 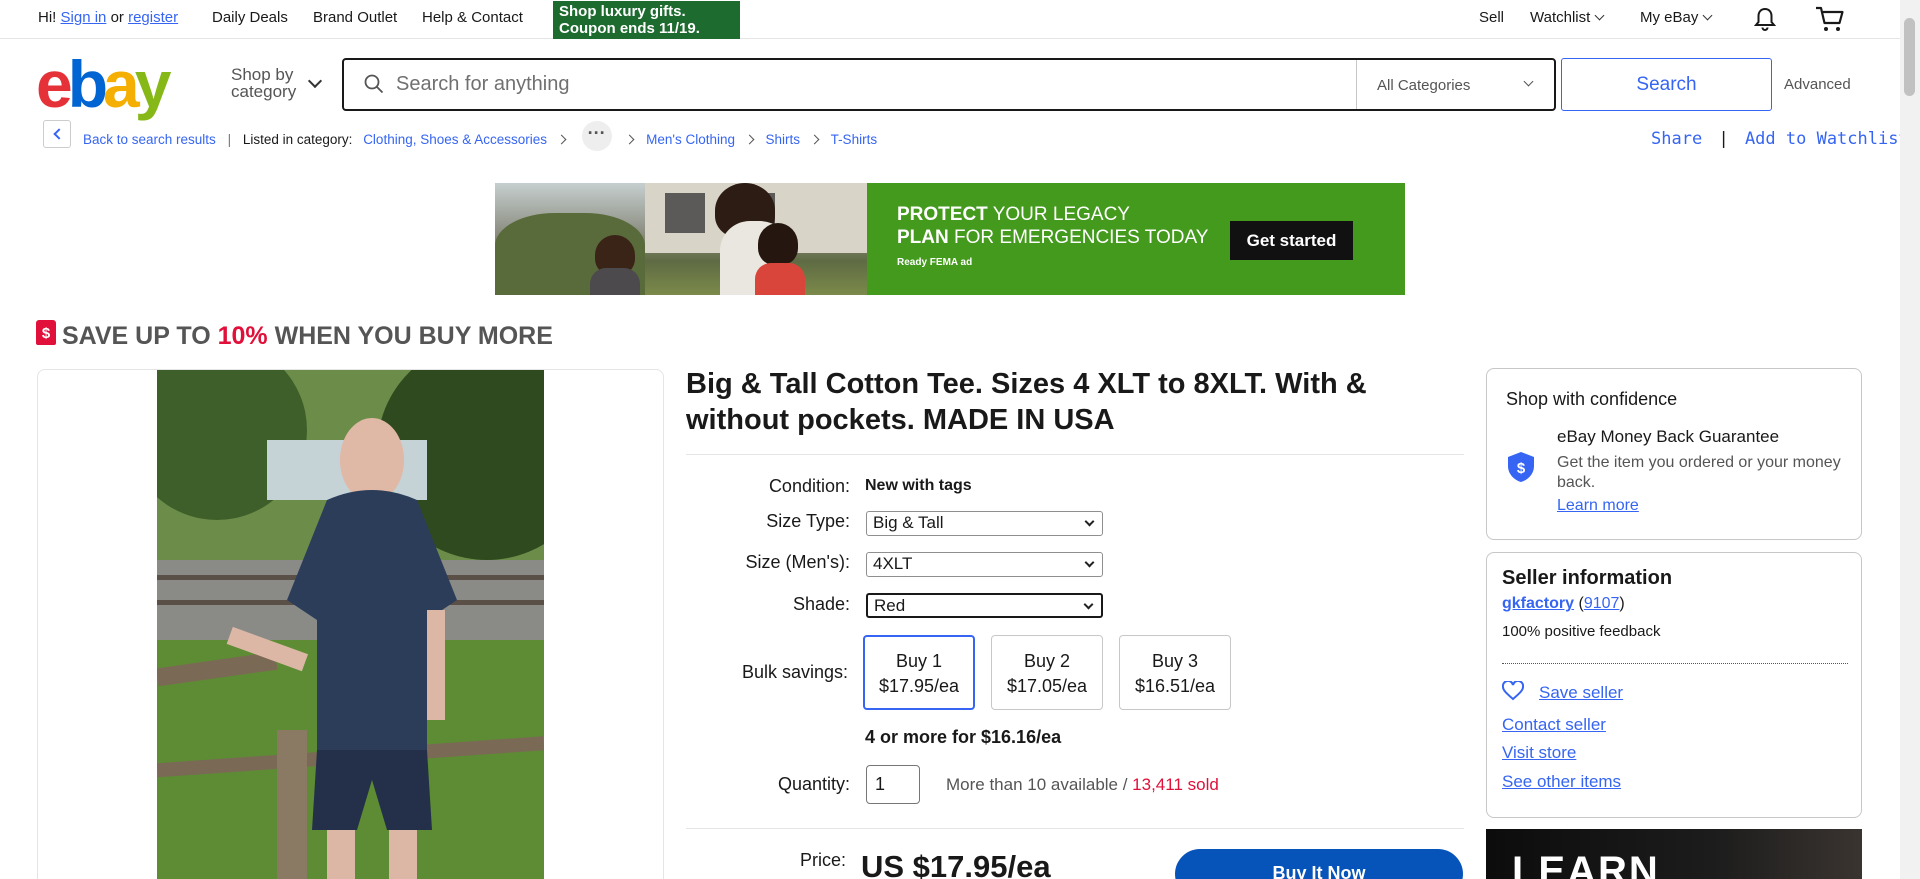 I want to click on ad-photo, so click(x=681, y=239).